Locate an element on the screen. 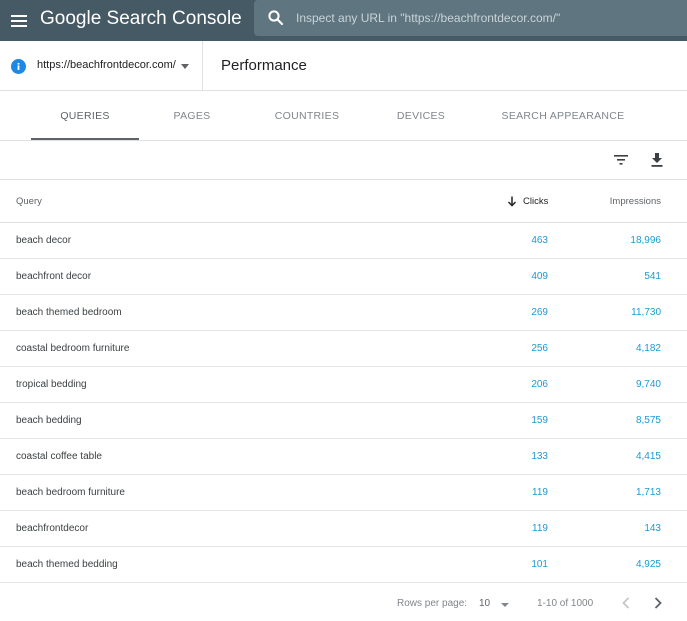 This screenshot has width=687, height=621. query-cell: beach decor is located at coordinates (44, 240).